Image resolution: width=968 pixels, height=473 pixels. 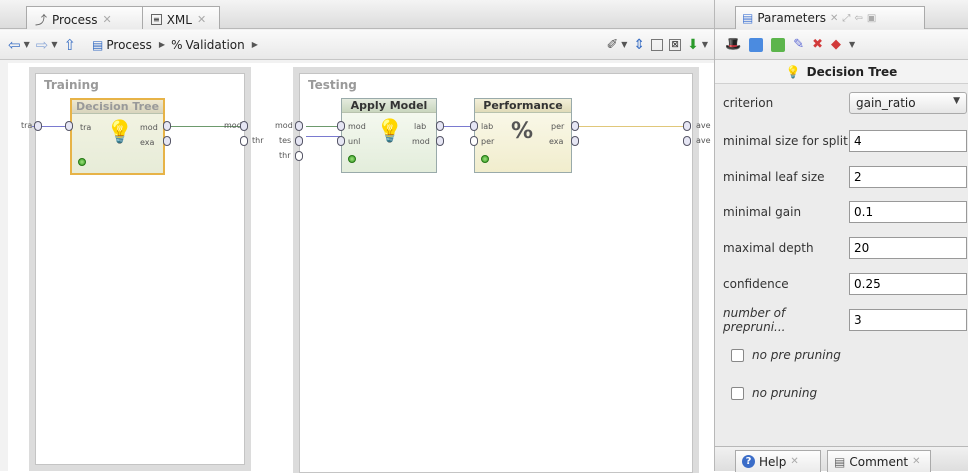 I want to click on no-pre-pruning-checkbox-row: no pre pruning, so click(x=849, y=355).